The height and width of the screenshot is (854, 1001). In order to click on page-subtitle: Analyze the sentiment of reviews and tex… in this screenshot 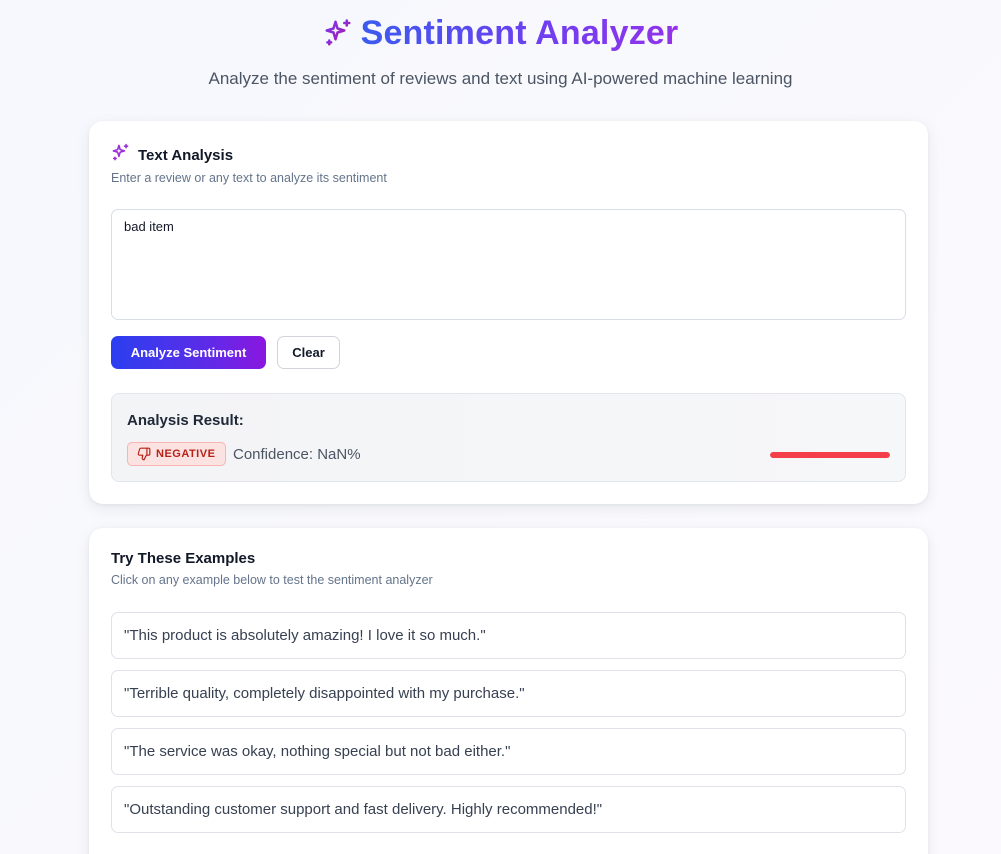, I will do `click(500, 78)`.